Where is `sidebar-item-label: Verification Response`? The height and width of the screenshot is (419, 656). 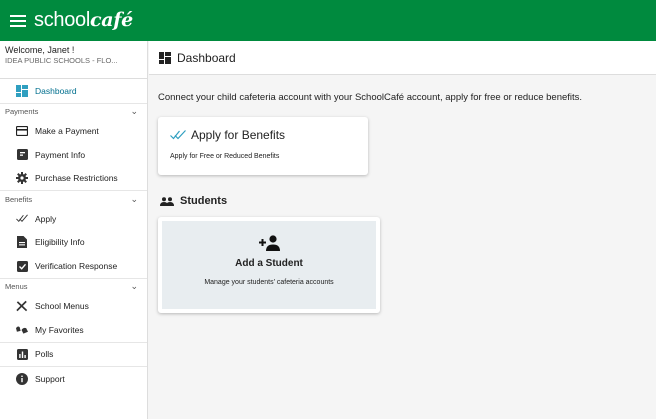
sidebar-item-label: Verification Response is located at coordinates (76, 265).